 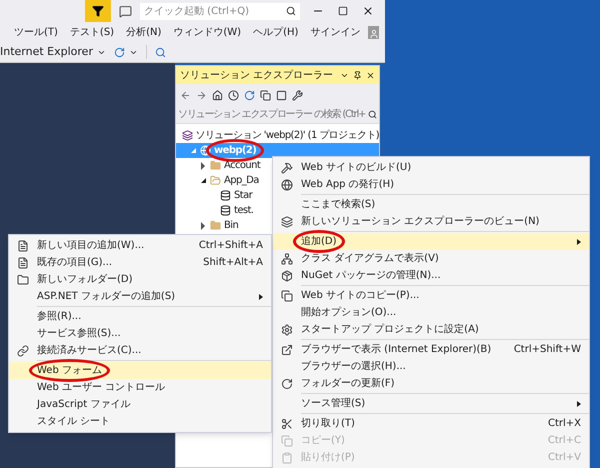 What do you see at coordinates (257, 75) in the screenshot?
I see `panel-title: ソリューション エクスプローラー` at bounding box center [257, 75].